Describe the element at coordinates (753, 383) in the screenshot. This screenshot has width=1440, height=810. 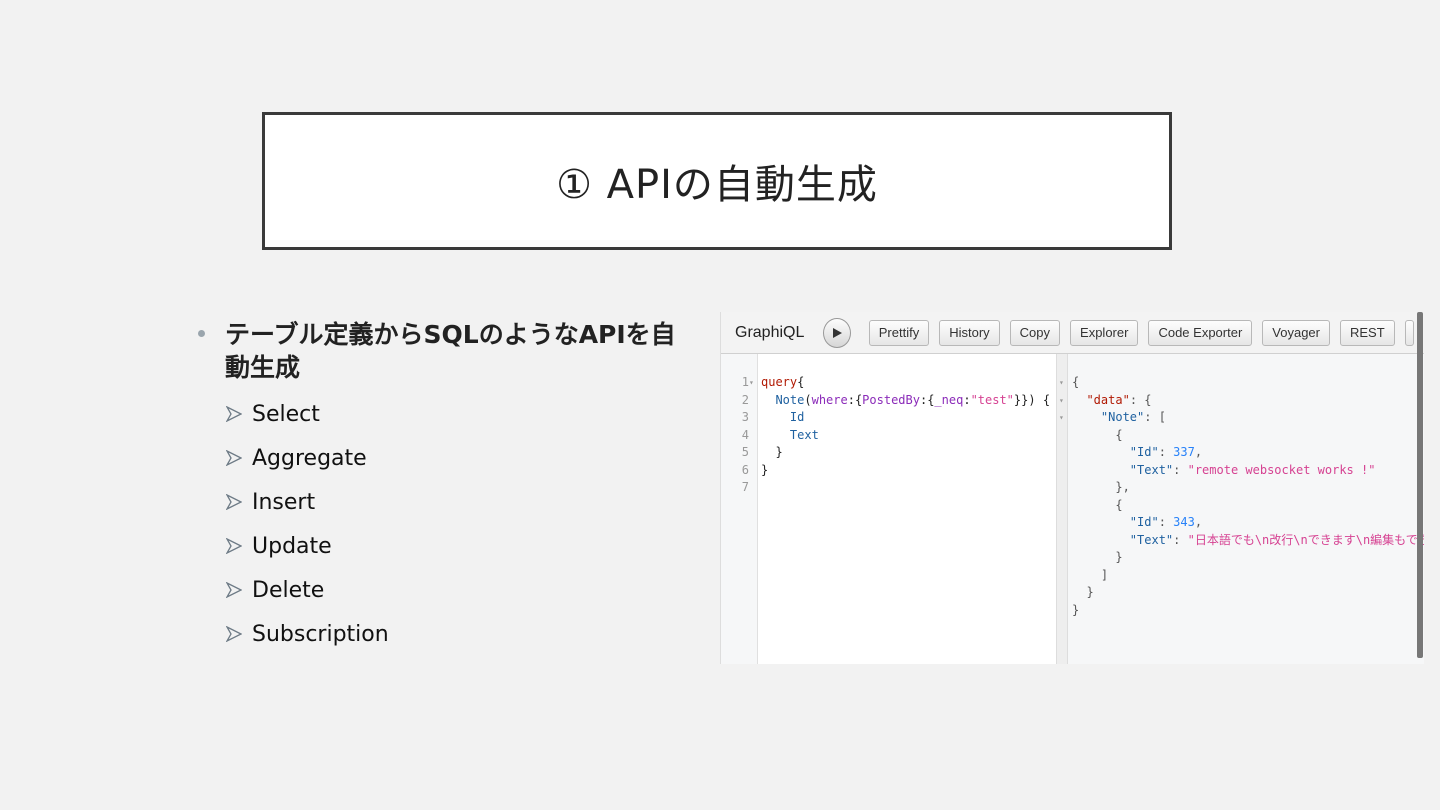
I see `fold-arrow-icon: ▾` at that location.